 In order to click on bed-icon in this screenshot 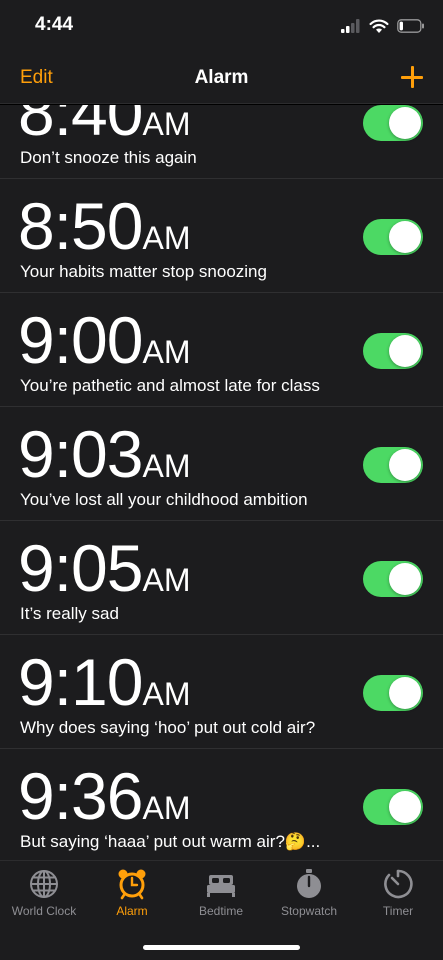, I will do `click(221, 886)`.